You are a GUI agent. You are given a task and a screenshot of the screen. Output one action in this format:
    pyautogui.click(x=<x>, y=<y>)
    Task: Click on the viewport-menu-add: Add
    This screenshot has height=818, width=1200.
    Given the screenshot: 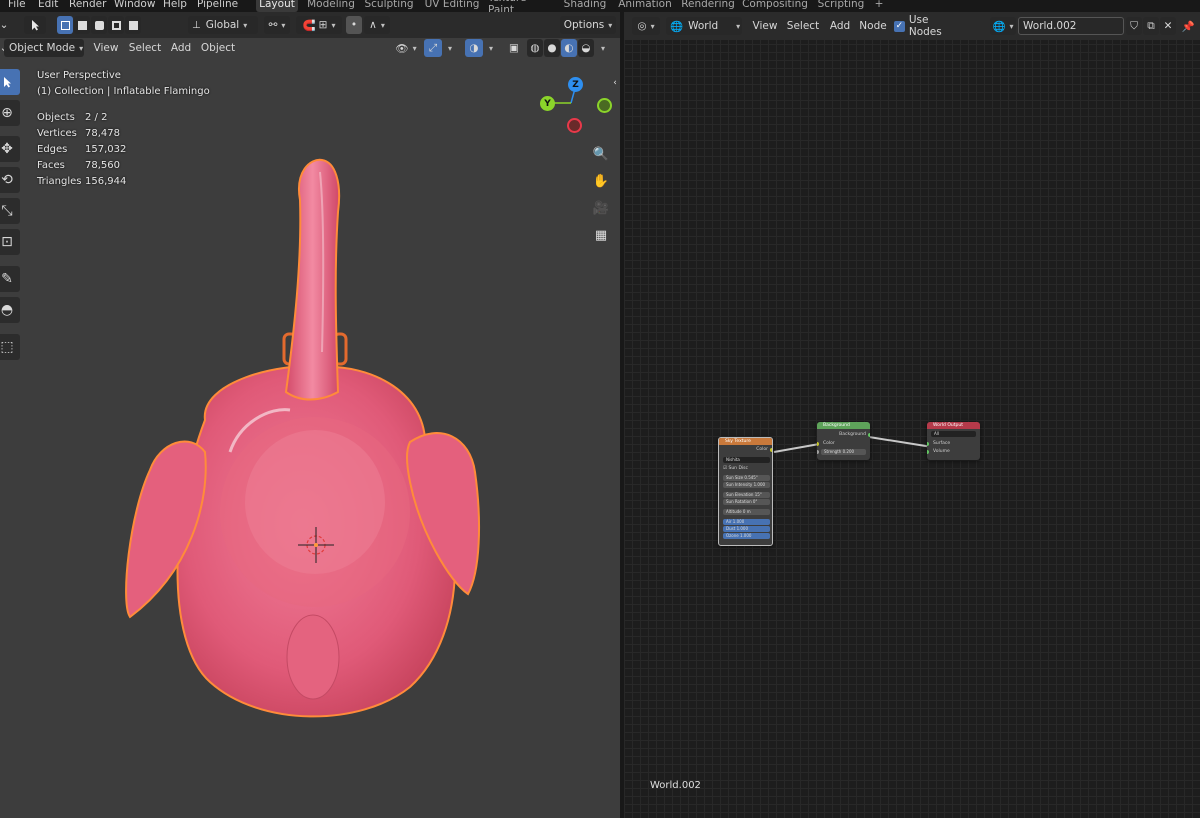 What is the action you would take?
    pyautogui.click(x=181, y=48)
    